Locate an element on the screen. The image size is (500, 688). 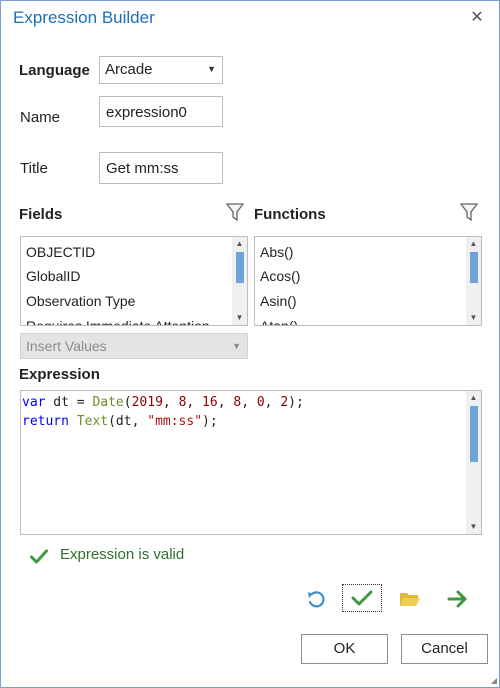
list-item: Atan() is located at coordinates (279, 321).